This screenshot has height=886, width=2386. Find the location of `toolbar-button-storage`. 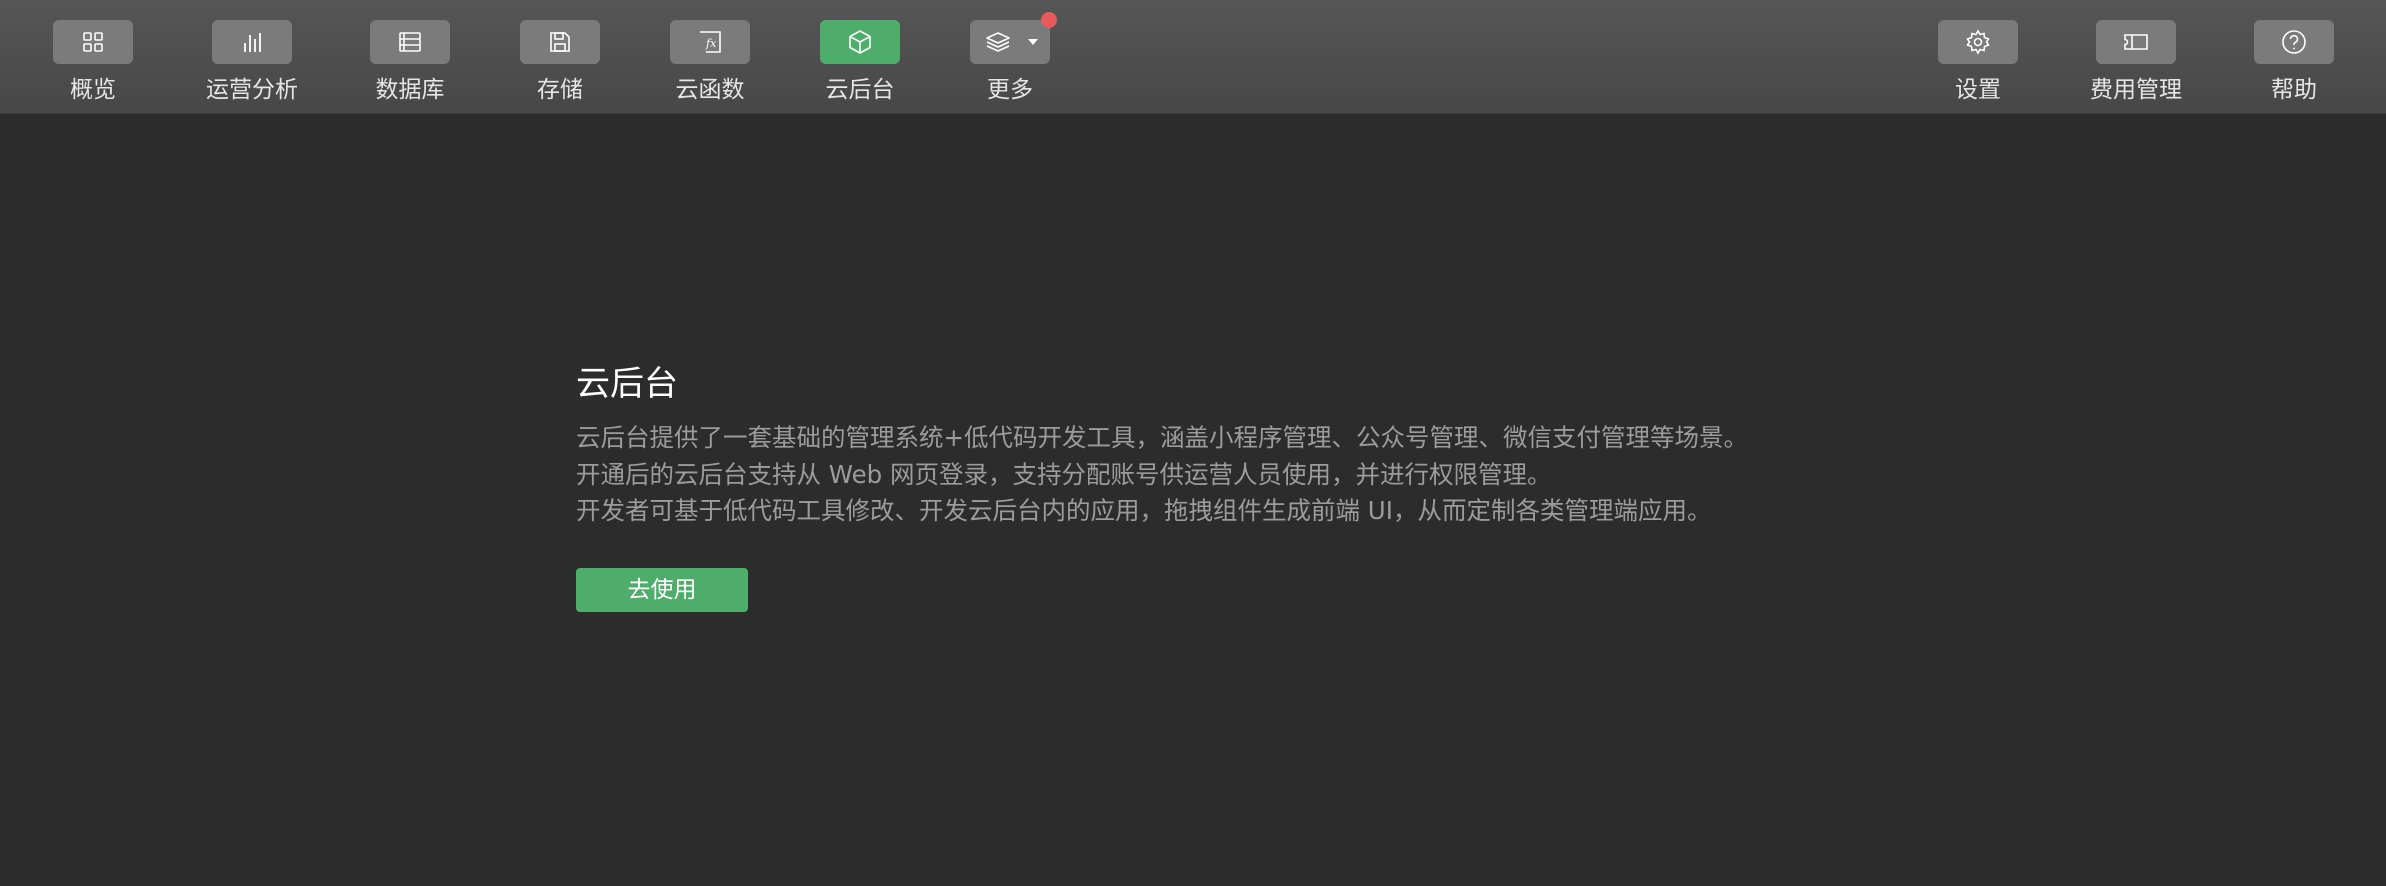

toolbar-button-storage is located at coordinates (560, 42).